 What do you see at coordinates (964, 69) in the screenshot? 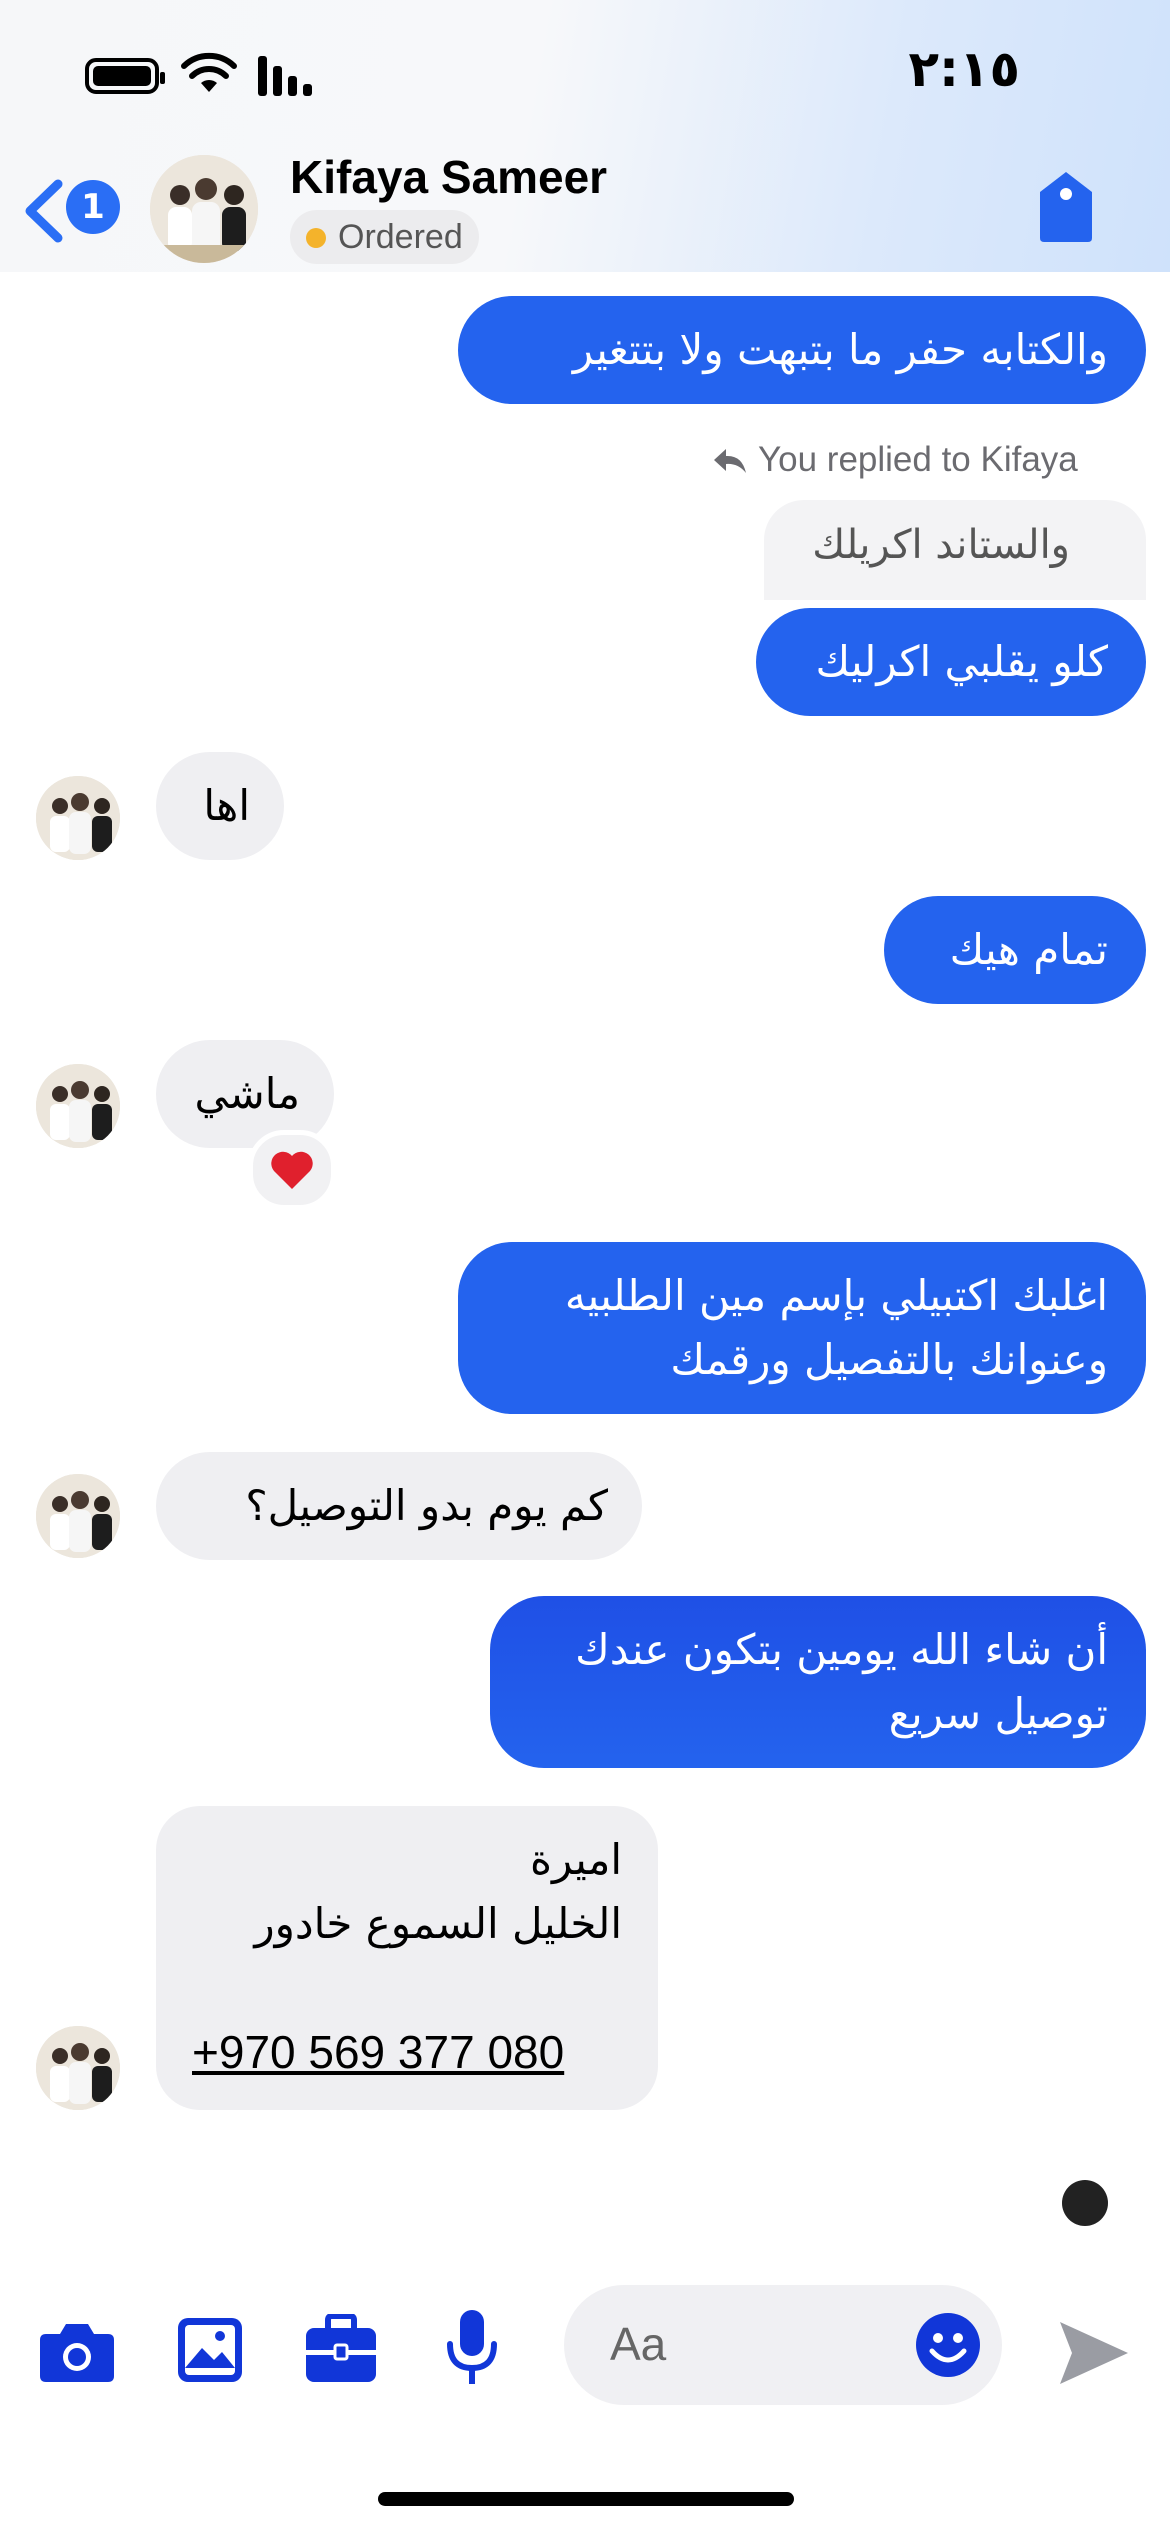
I see `clock: ٢:١٥` at bounding box center [964, 69].